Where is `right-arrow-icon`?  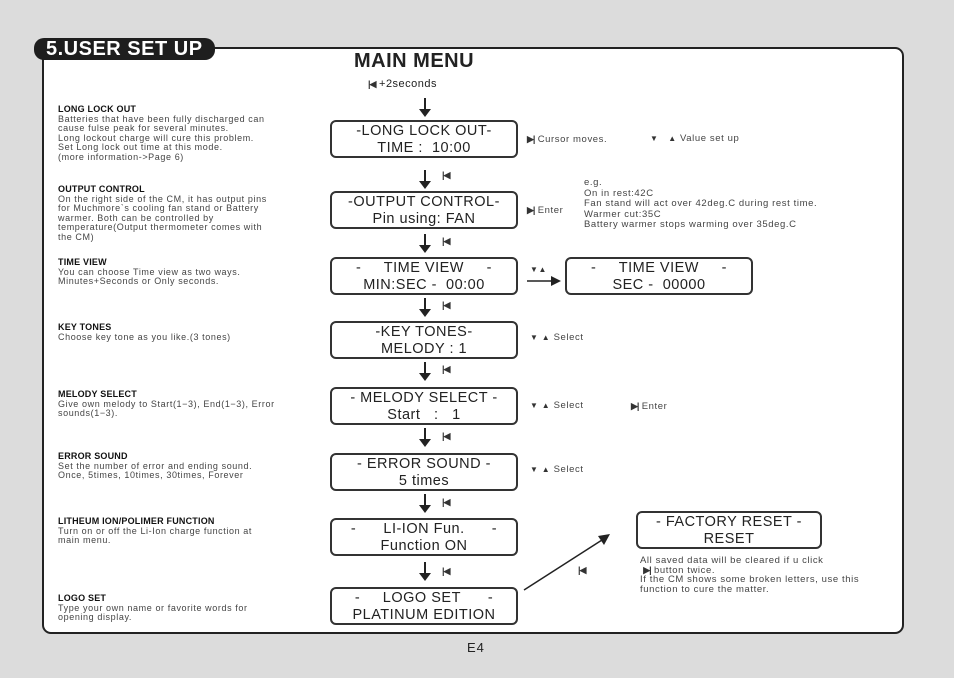
right-arrow-icon is located at coordinates (544, 281).